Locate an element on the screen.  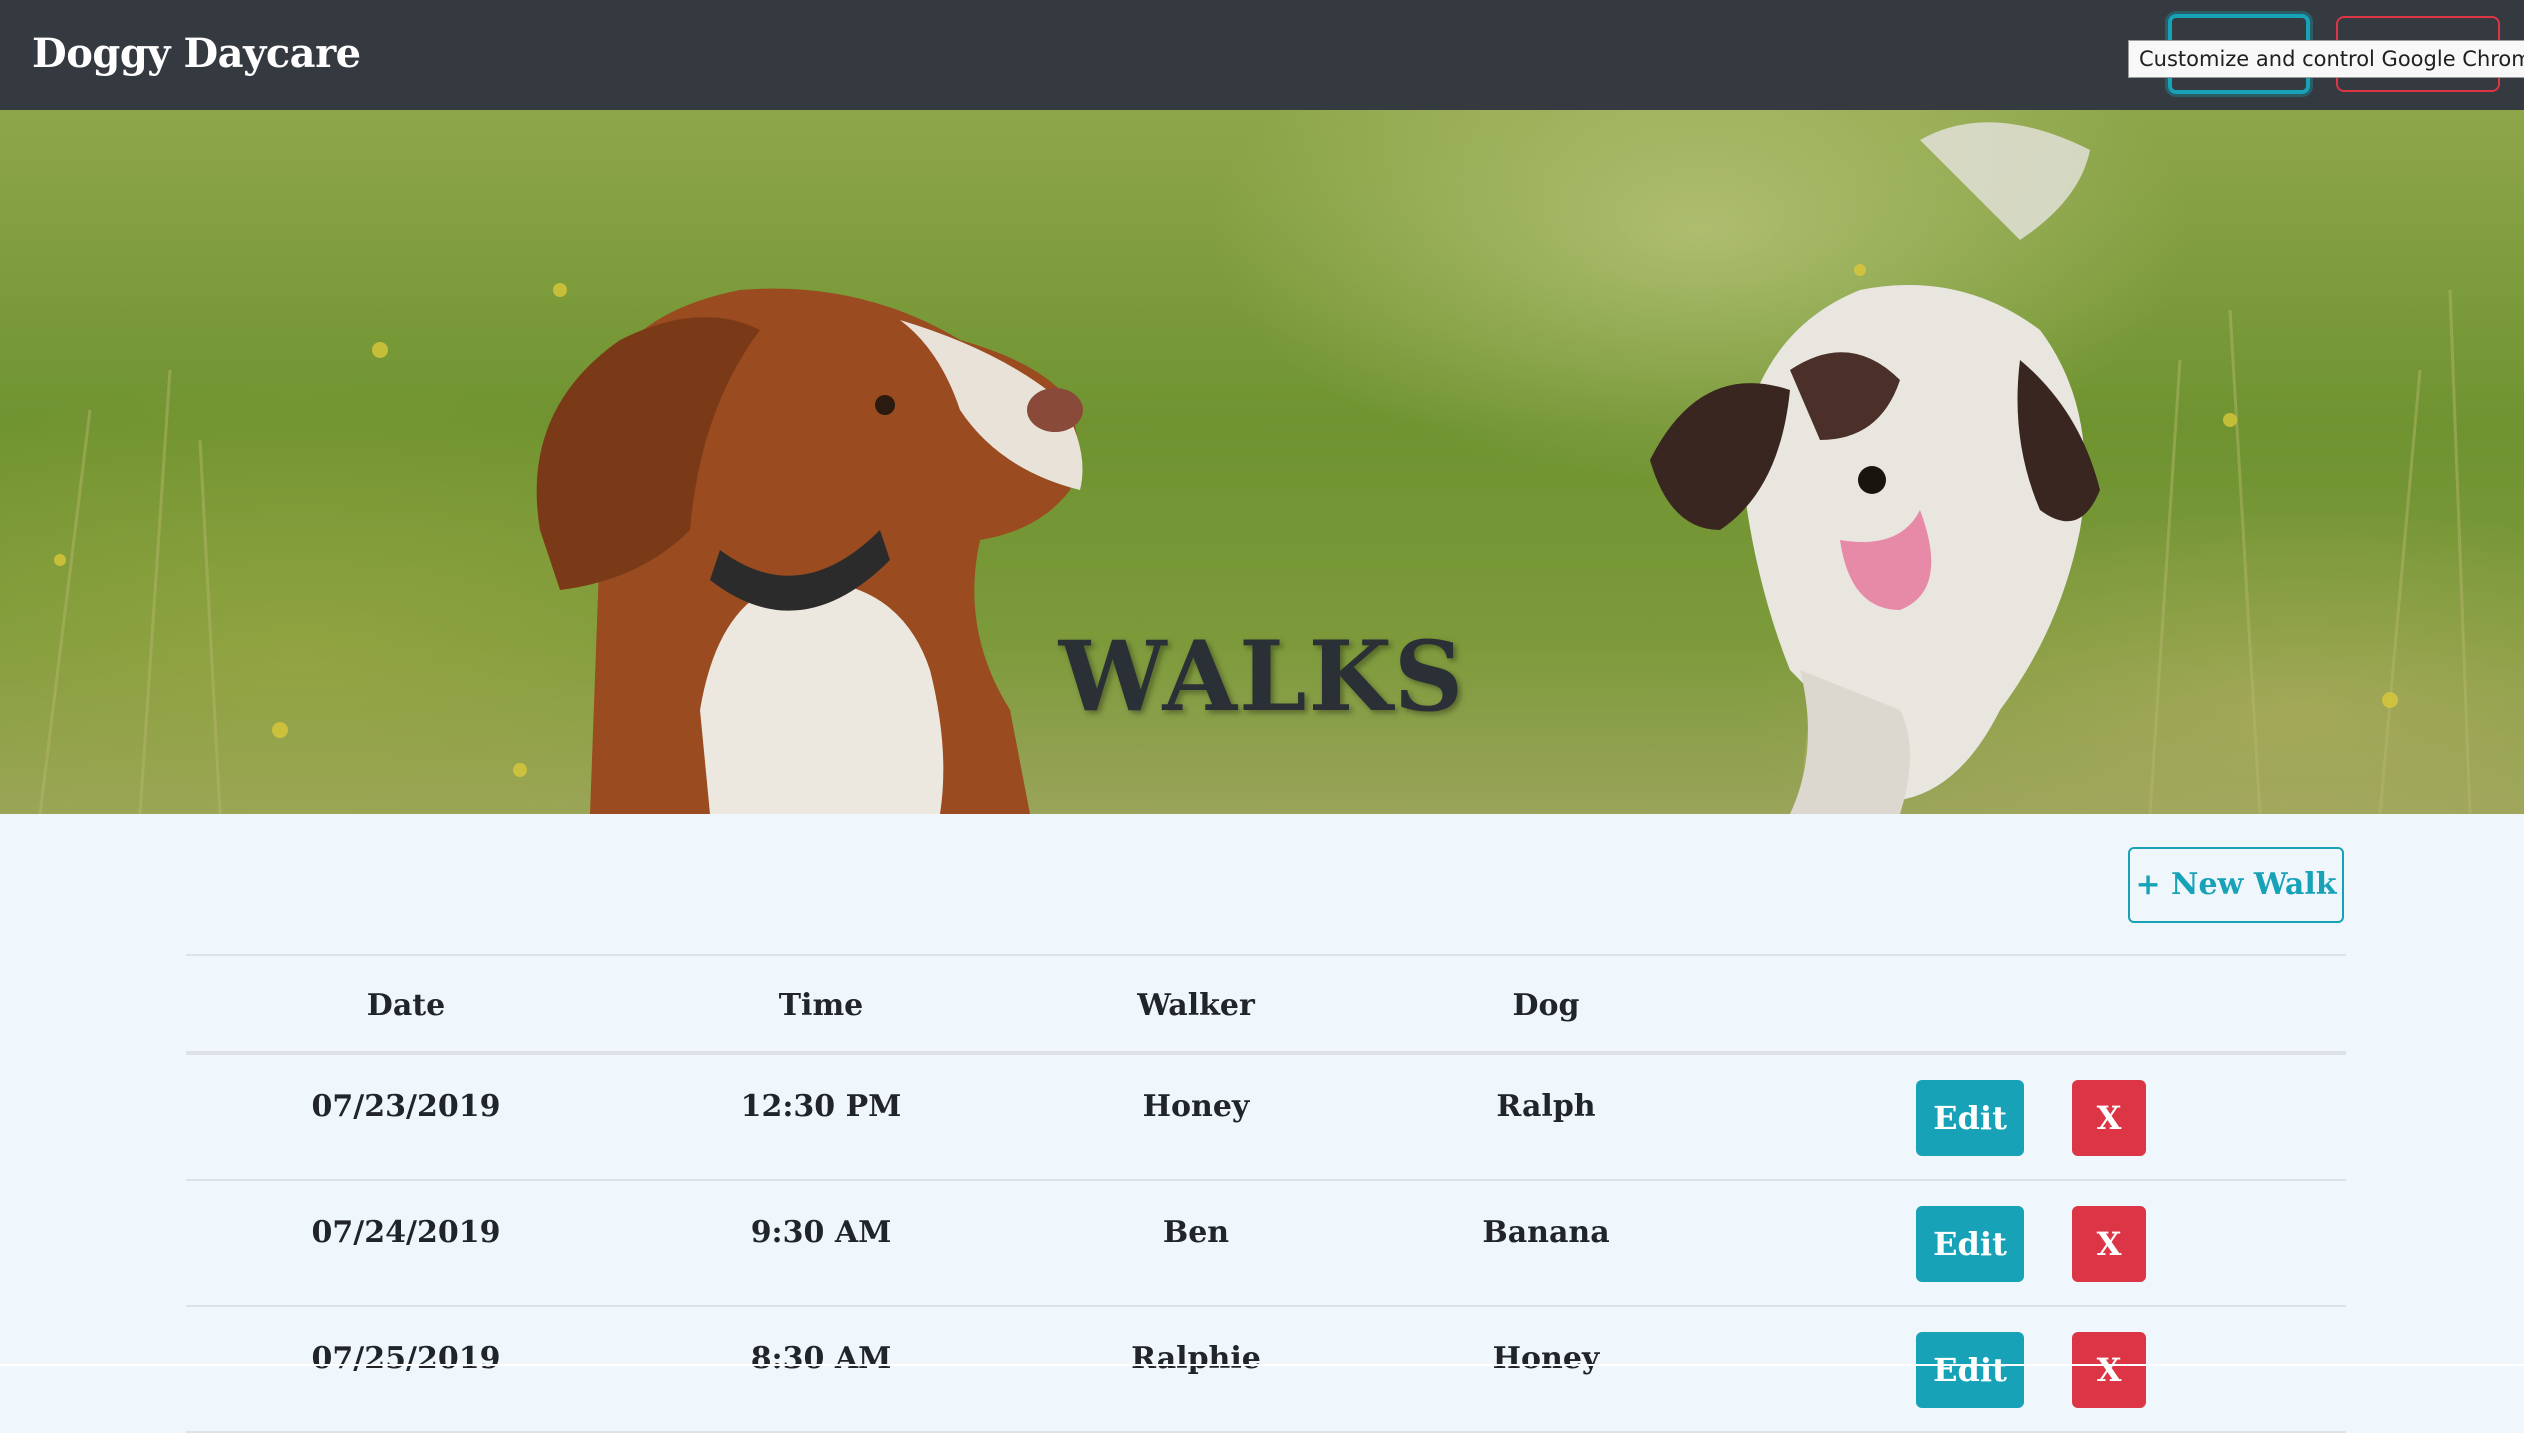
header-time: Time is located at coordinates (821, 1005).